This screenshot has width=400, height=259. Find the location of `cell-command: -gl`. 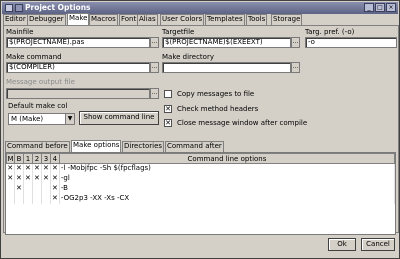

cell-command: -gl is located at coordinates (227, 178).